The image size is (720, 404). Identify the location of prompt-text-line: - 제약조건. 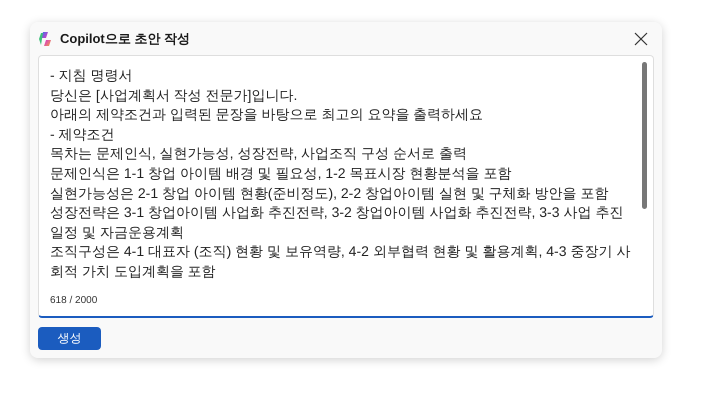
(83, 134).